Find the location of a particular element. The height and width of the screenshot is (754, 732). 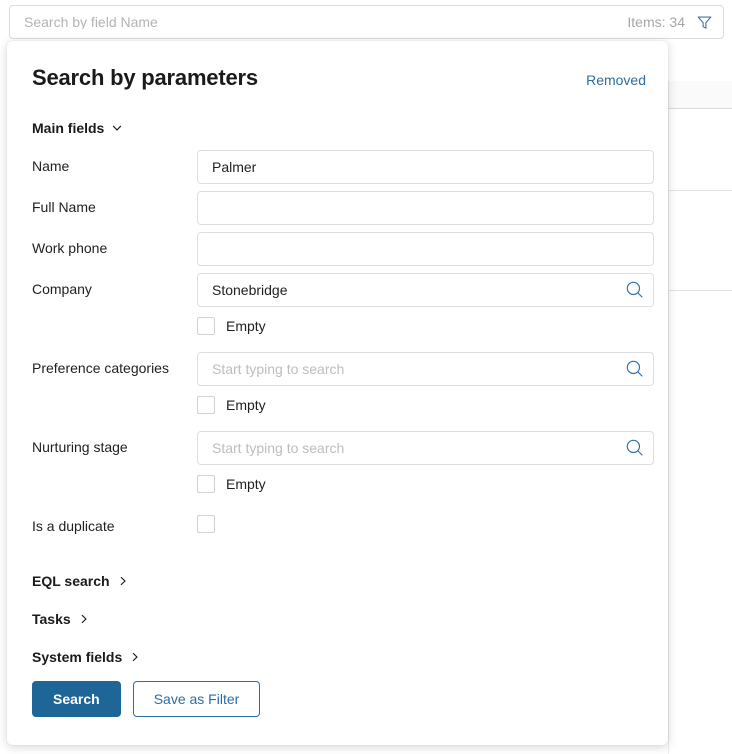

preference-categories-input is located at coordinates (425, 368).